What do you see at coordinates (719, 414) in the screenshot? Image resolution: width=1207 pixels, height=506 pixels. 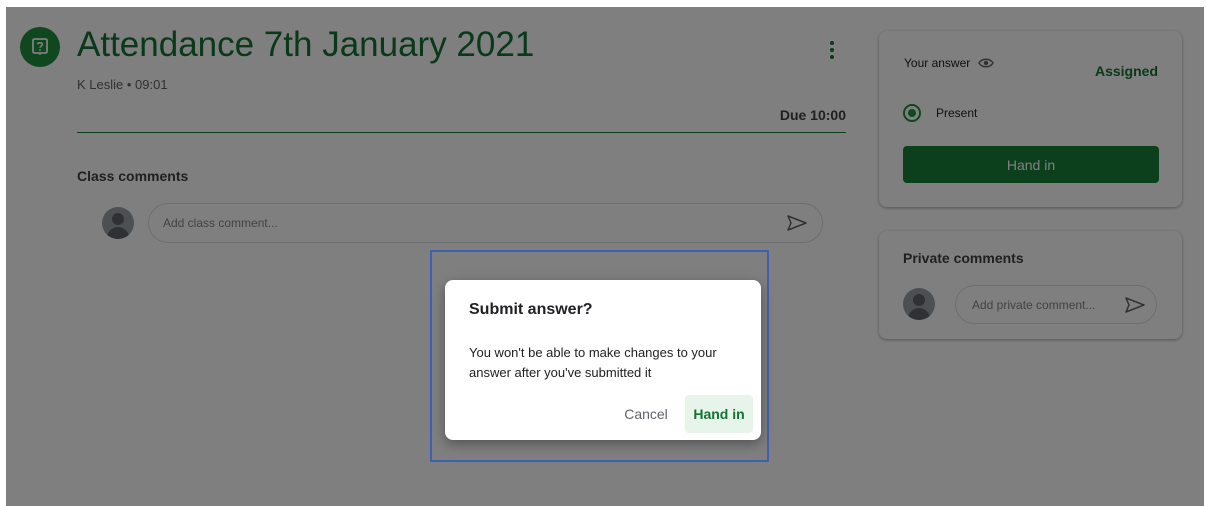 I see `confirm-hand-in-button: Hand in` at bounding box center [719, 414].